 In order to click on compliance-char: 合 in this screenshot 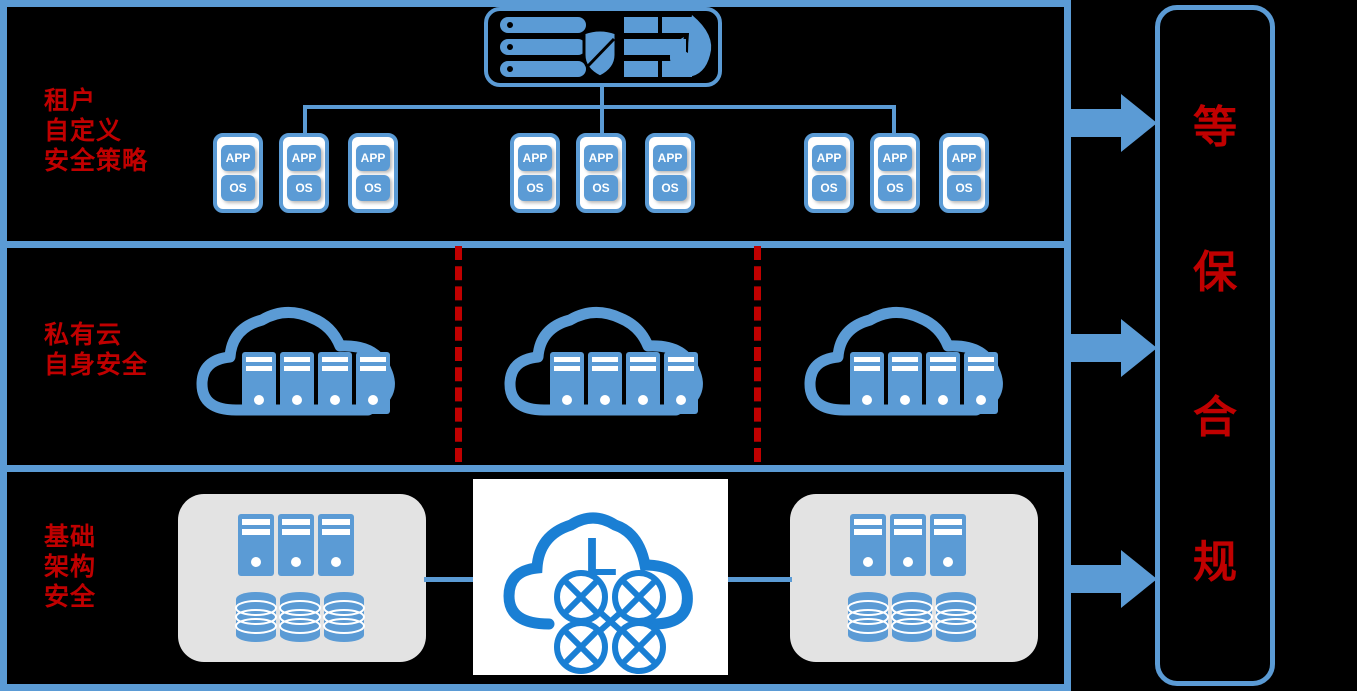, I will do `click(1215, 417)`.